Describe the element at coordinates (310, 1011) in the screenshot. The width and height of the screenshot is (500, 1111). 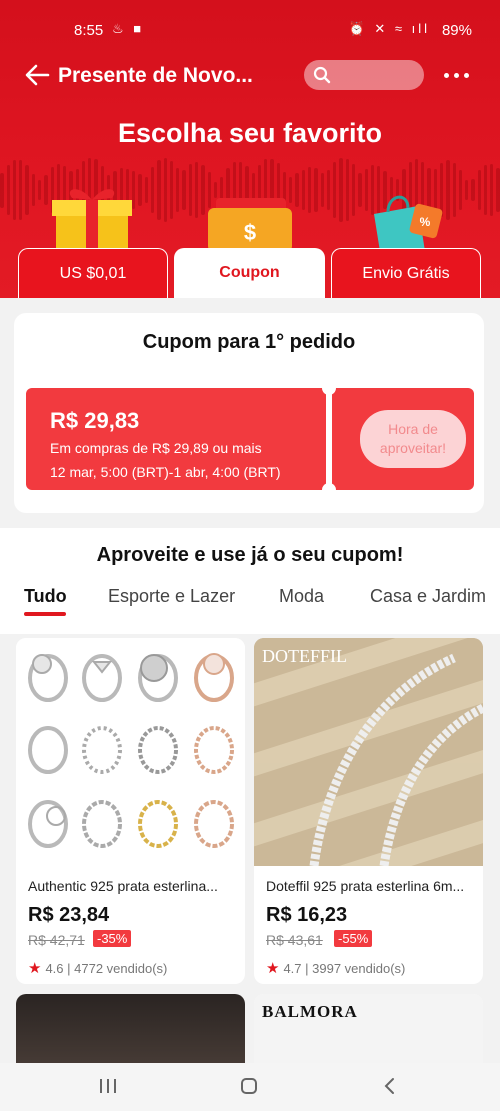
I see `brand-watermark: BALMORA` at that location.